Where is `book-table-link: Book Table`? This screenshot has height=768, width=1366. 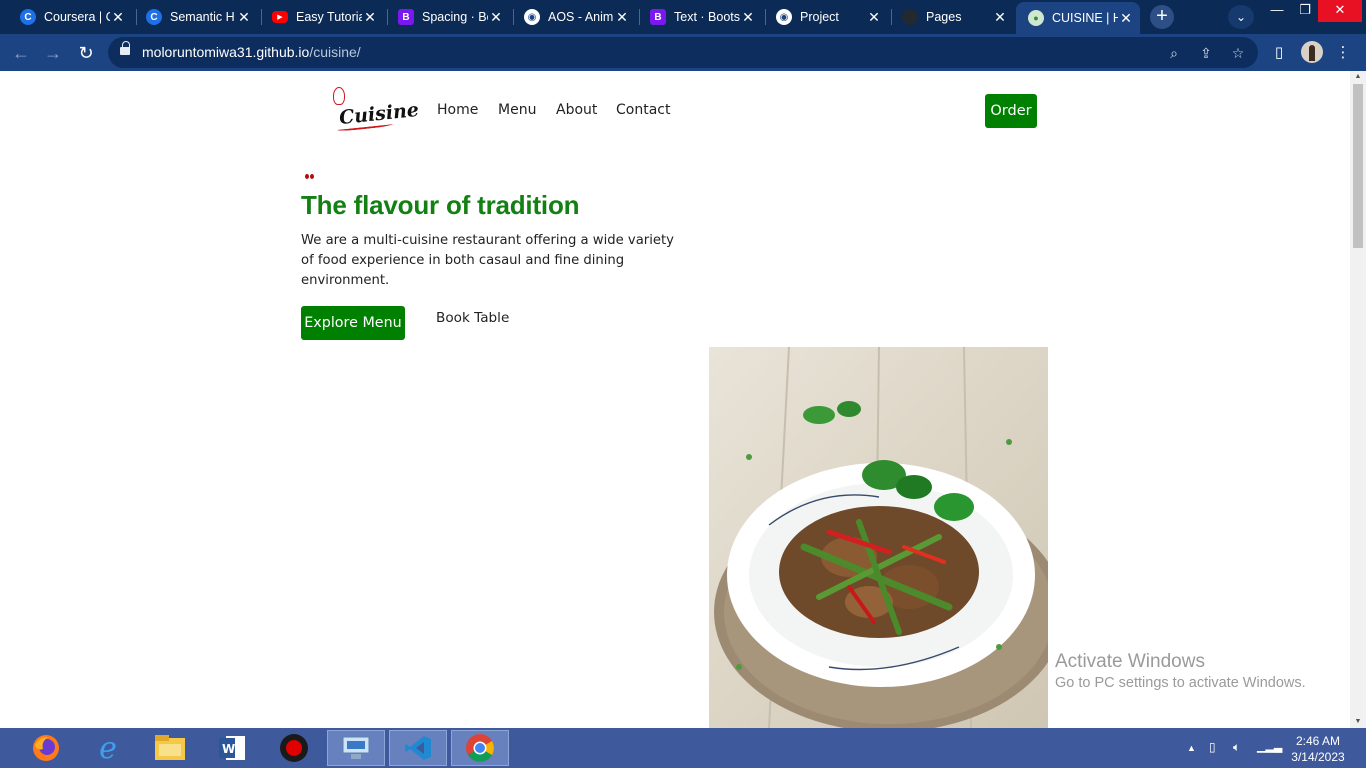 book-table-link: Book Table is located at coordinates (472, 318).